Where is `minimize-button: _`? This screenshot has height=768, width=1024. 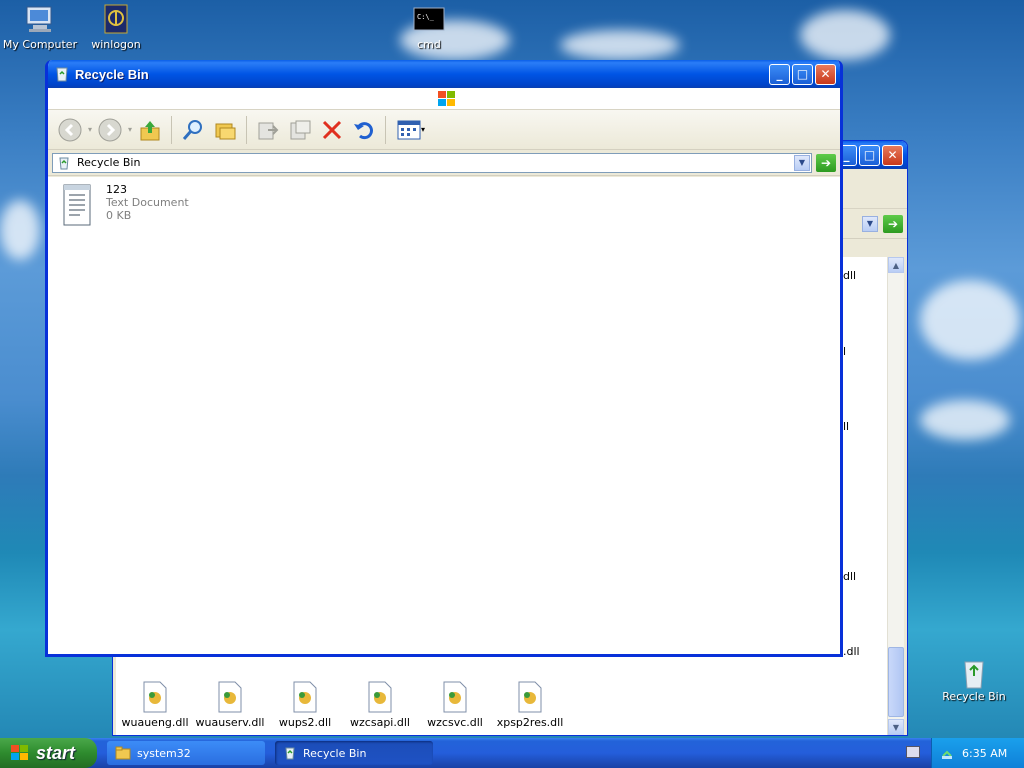
minimize-button: _ is located at coordinates (779, 74).